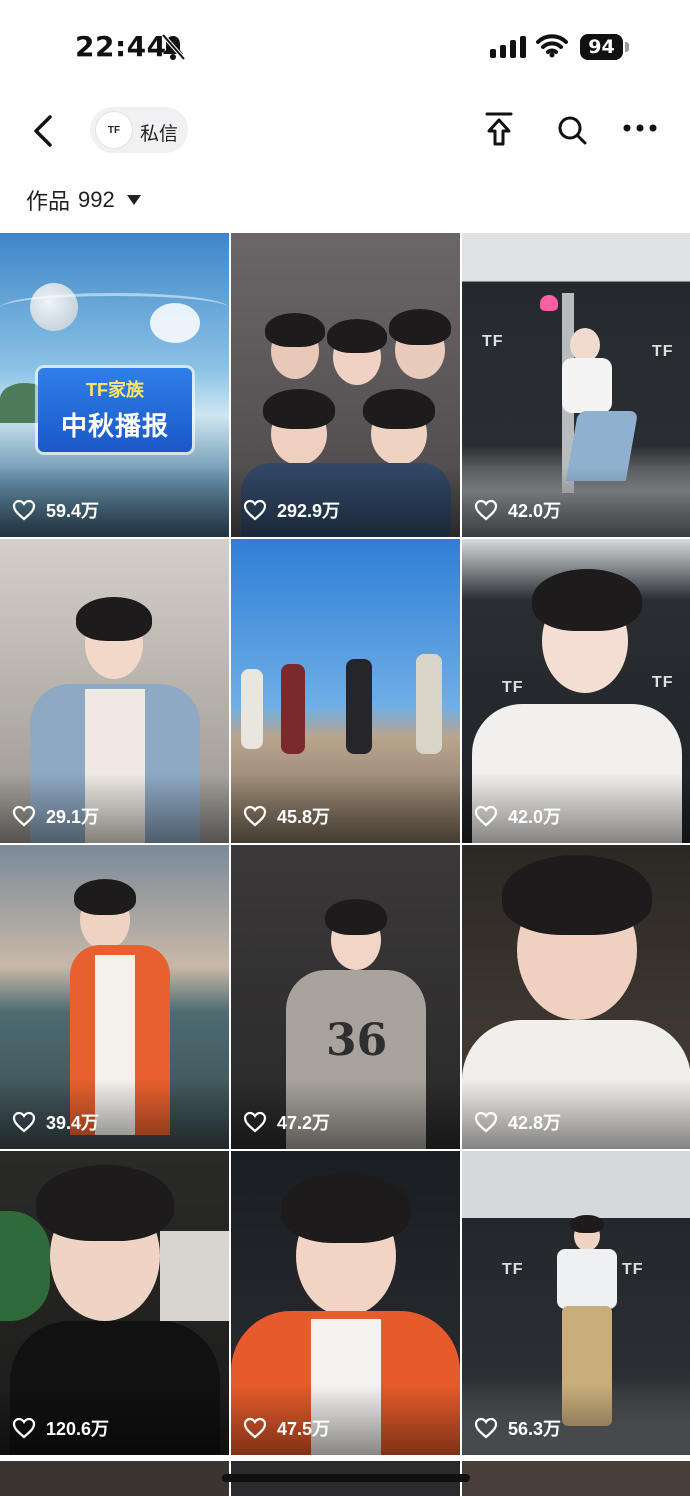 The width and height of the screenshot is (690, 1496). What do you see at coordinates (640, 128) in the screenshot?
I see `more-dots-icon` at bounding box center [640, 128].